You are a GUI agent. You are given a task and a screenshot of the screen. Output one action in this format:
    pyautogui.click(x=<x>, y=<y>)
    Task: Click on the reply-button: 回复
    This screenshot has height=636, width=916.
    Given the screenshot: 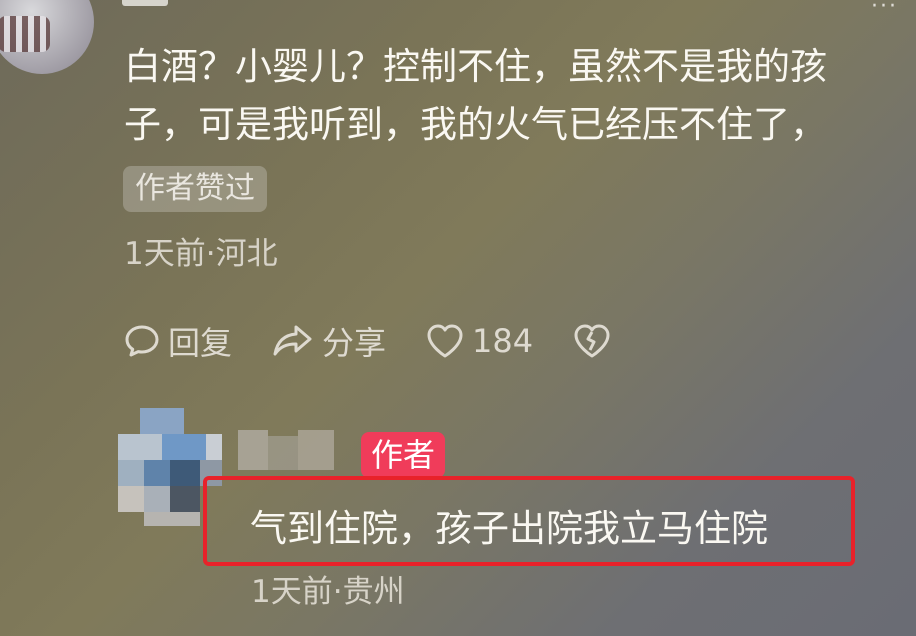 What is the action you would take?
    pyautogui.click(x=177, y=341)
    